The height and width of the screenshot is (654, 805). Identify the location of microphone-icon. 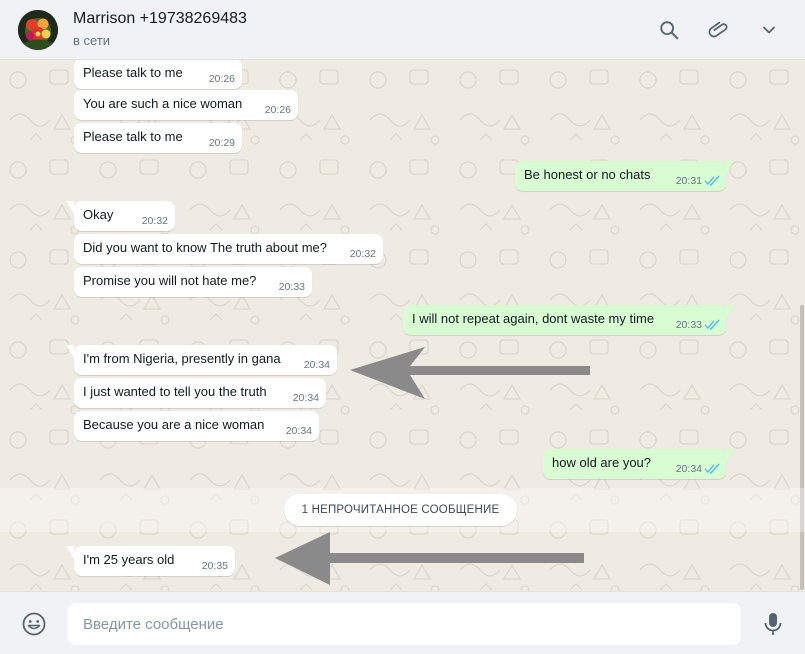
(773, 624).